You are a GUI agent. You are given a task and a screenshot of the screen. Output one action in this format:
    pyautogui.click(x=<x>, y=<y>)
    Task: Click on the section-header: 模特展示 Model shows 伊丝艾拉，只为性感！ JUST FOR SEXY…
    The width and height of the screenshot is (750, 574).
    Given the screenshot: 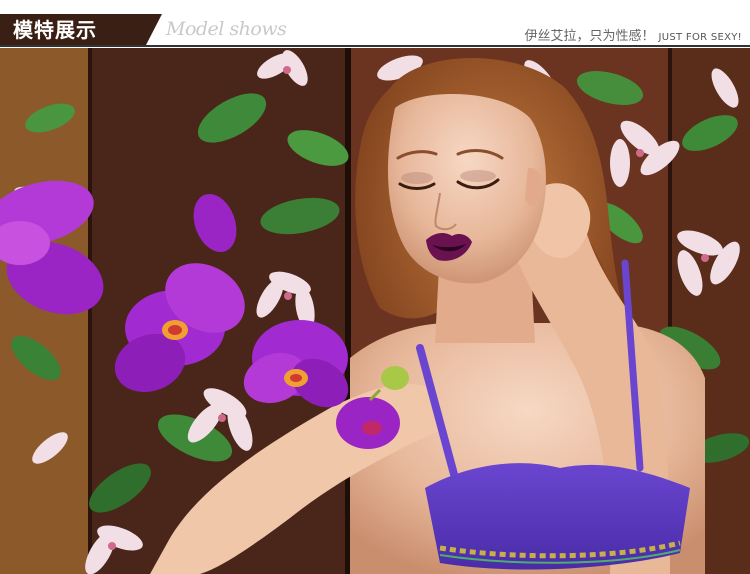 What is the action you would take?
    pyautogui.click(x=375, y=24)
    